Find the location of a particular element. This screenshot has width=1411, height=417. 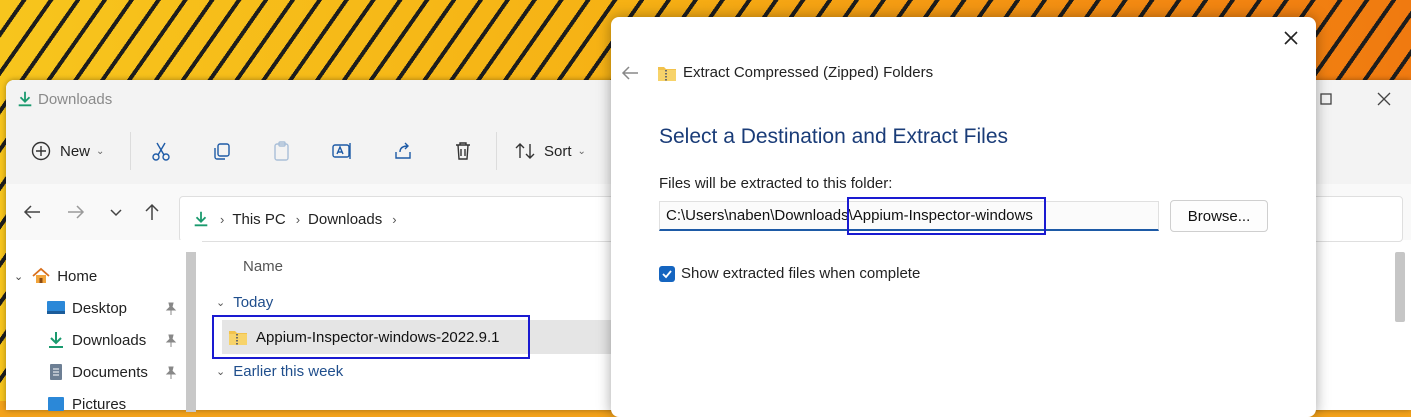

checkbox-checked-icon is located at coordinates (667, 273).